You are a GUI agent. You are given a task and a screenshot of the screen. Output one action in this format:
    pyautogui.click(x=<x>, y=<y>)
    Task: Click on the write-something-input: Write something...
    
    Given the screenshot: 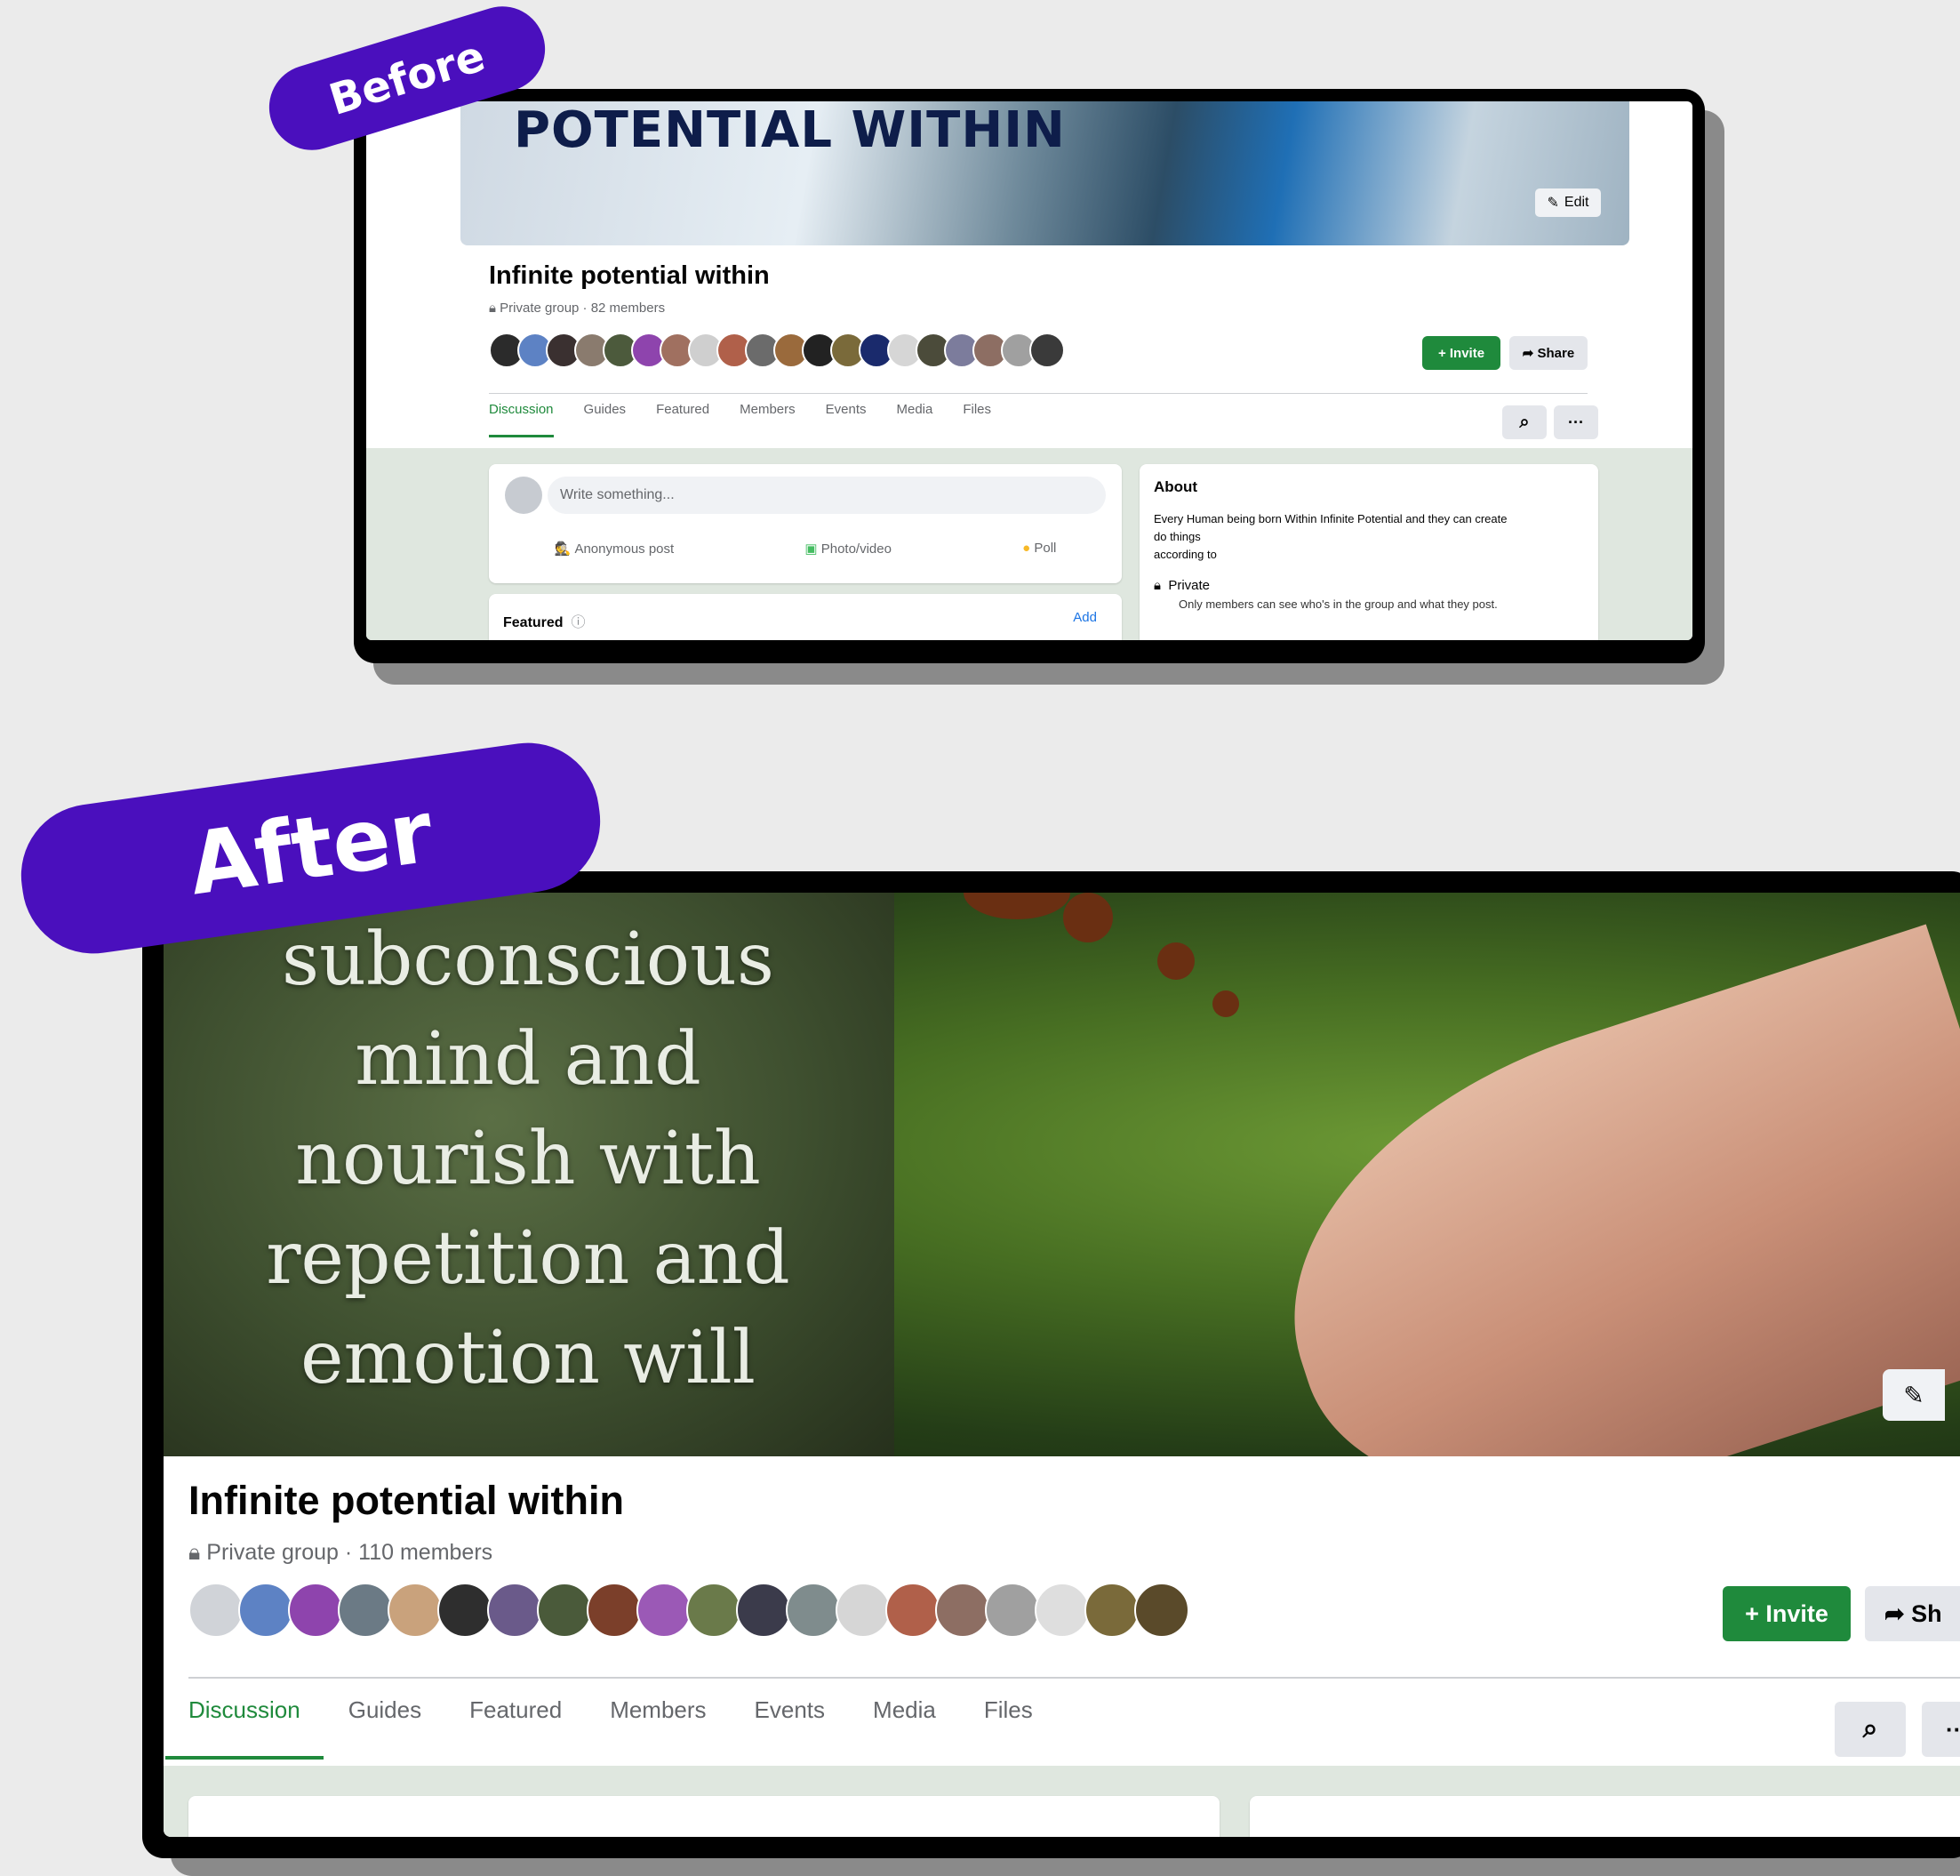 What is the action you would take?
    pyautogui.click(x=827, y=495)
    